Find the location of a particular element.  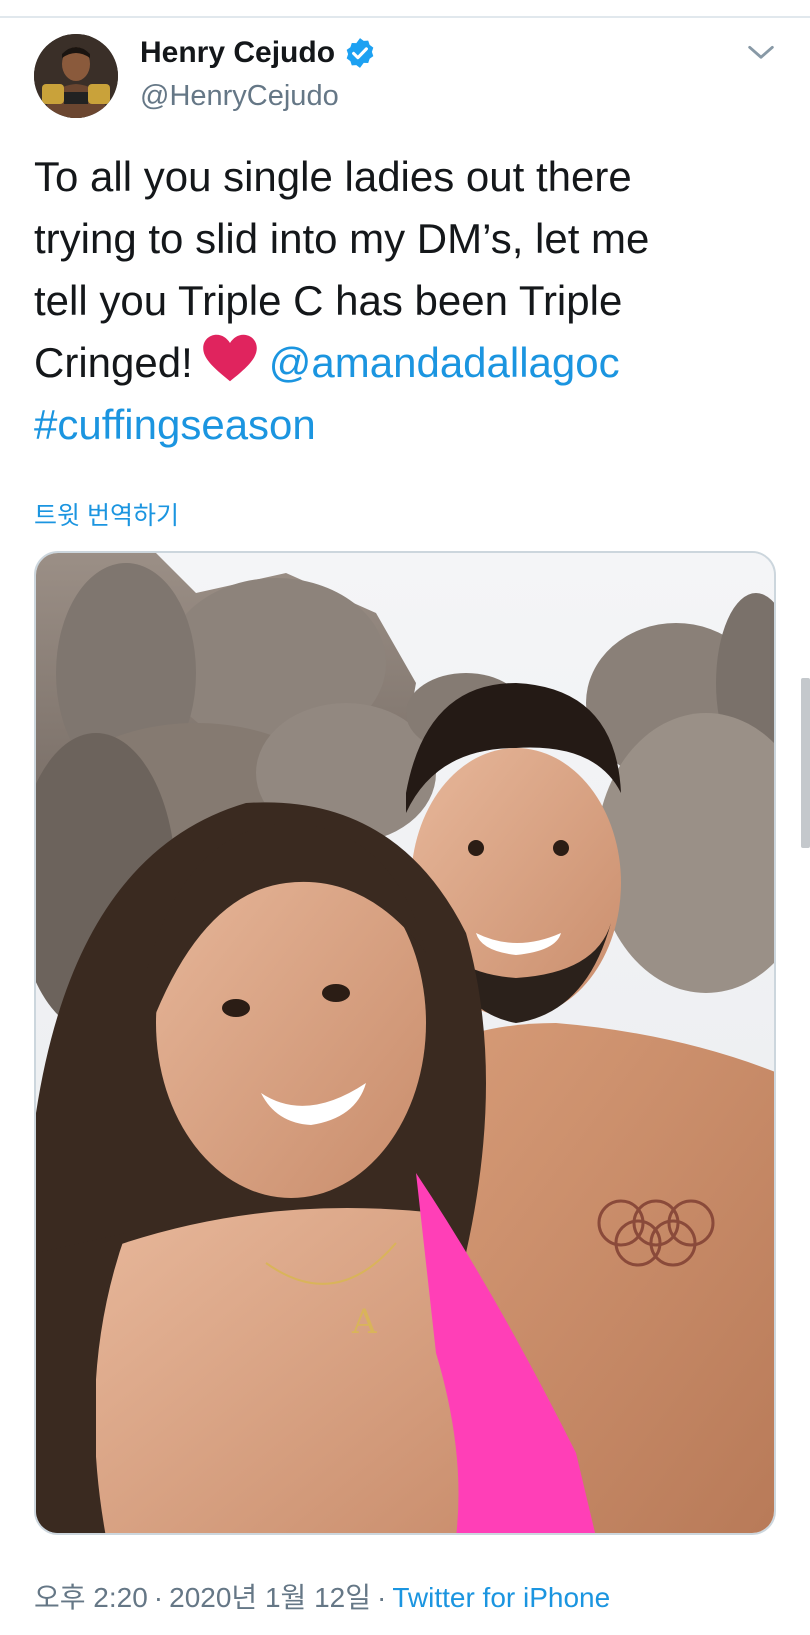

tweet-meta: 오후 2:20 · 2020년 1월 12일 · Twitter for iPhone is located at coordinates (322, 1596).